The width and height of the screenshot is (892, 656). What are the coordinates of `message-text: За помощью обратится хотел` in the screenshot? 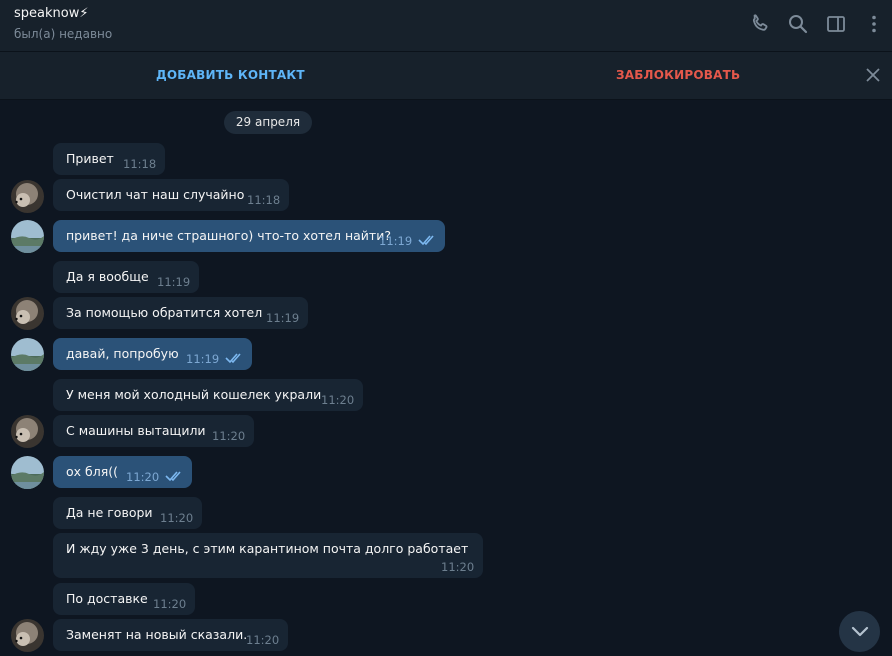 It's located at (164, 312).